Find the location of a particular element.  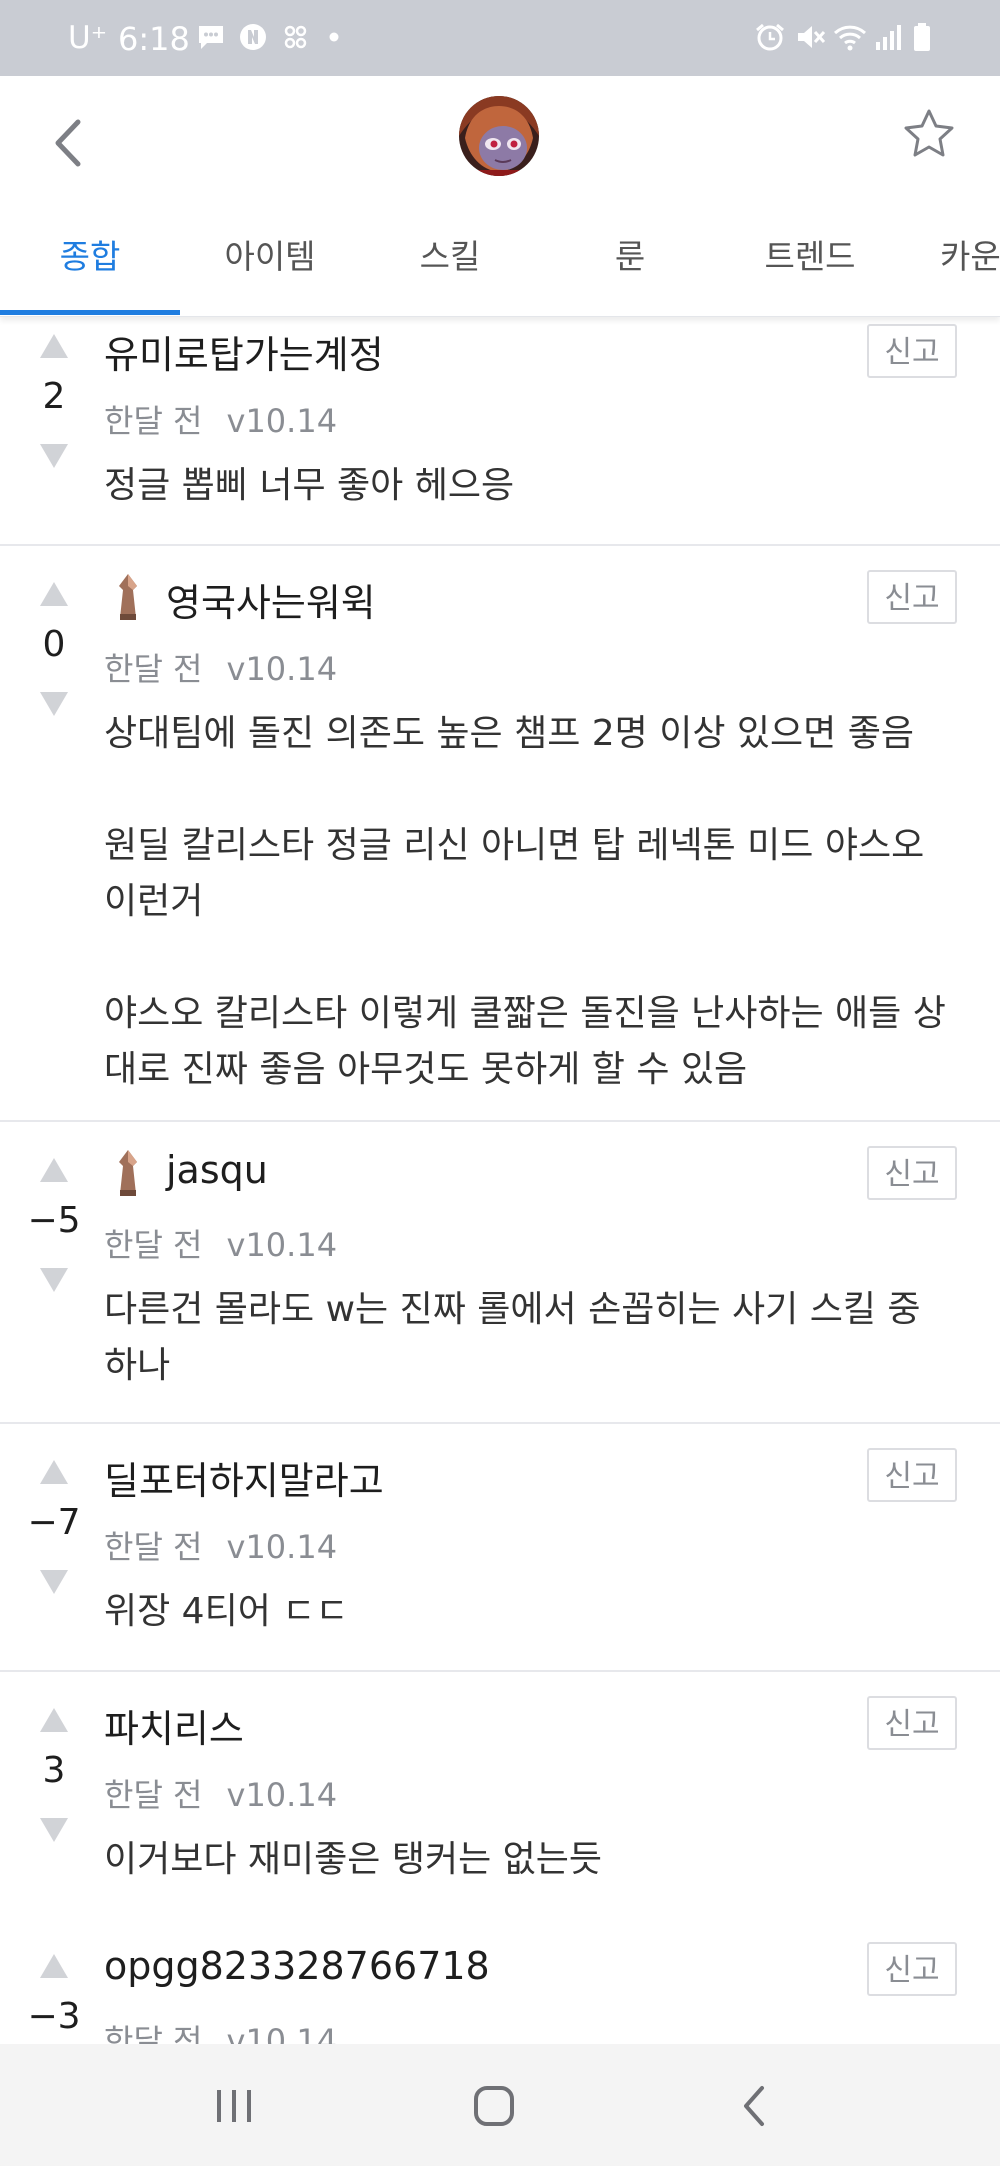

author-name: opgg823328766718 is located at coordinates (297, 1966).